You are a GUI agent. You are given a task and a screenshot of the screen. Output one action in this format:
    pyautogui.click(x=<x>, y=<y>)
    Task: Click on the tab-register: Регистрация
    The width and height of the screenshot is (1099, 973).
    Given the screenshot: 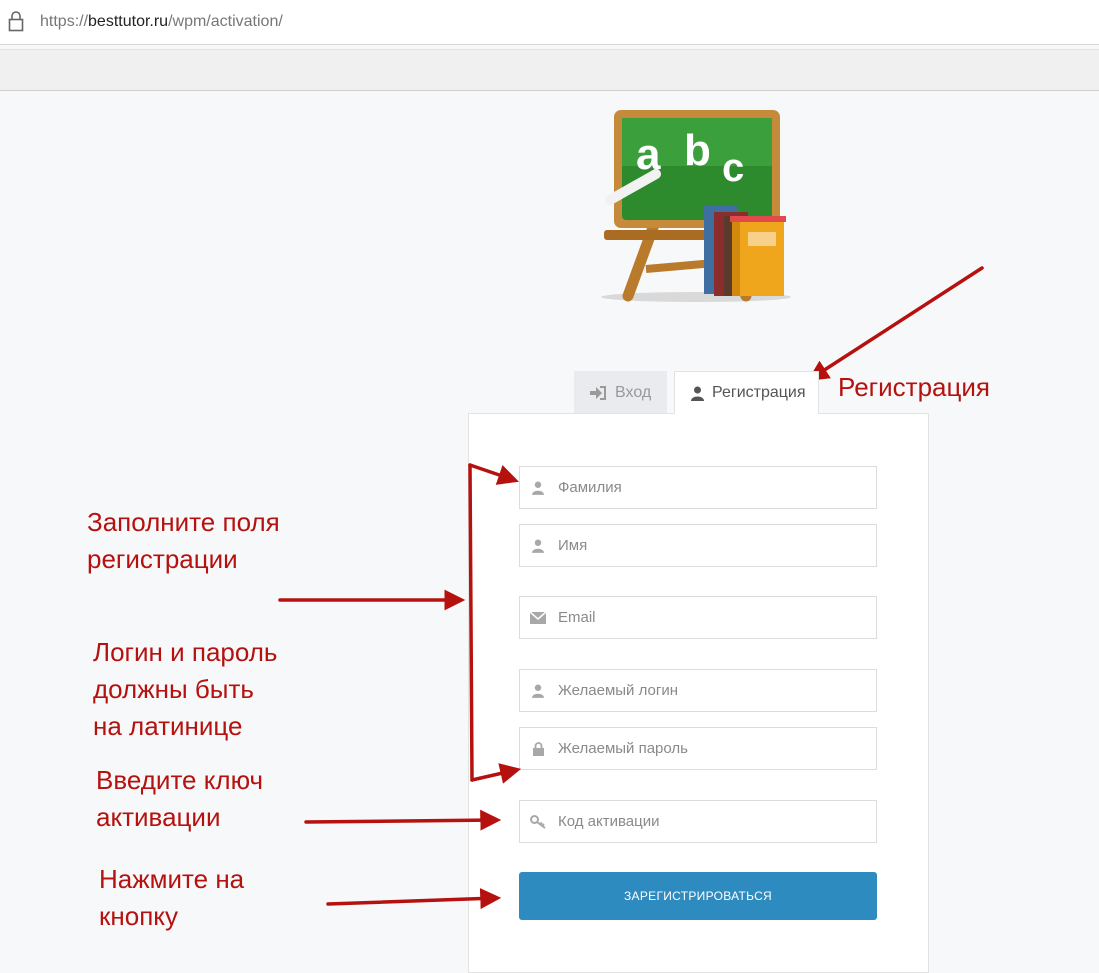 What is the action you would take?
    pyautogui.click(x=746, y=392)
    